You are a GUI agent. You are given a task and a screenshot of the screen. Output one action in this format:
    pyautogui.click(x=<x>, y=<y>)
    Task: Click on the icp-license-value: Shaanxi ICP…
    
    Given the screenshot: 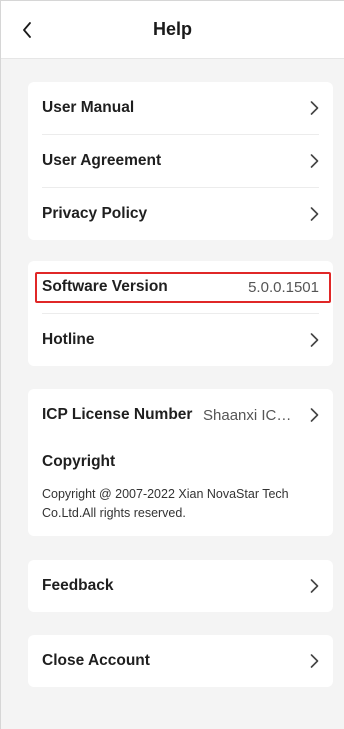 What is the action you would take?
    pyautogui.click(x=251, y=415)
    